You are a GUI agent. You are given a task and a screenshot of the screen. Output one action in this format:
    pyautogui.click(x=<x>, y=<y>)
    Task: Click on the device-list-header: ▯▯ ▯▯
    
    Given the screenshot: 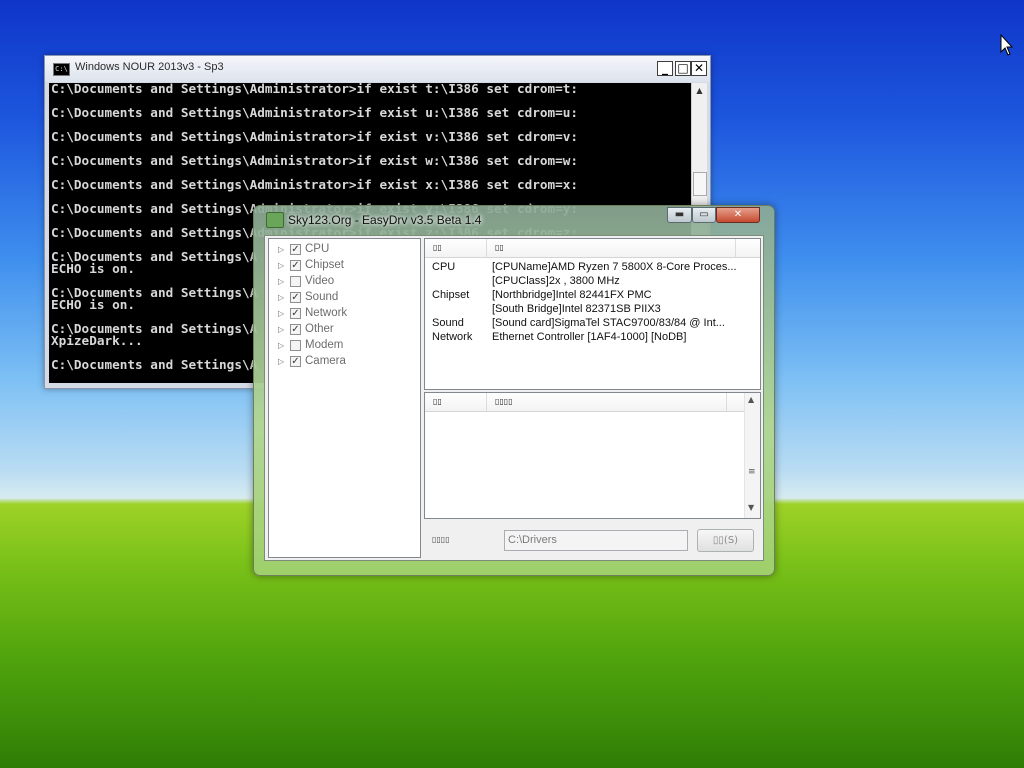 What is the action you would take?
    pyautogui.click(x=592, y=248)
    